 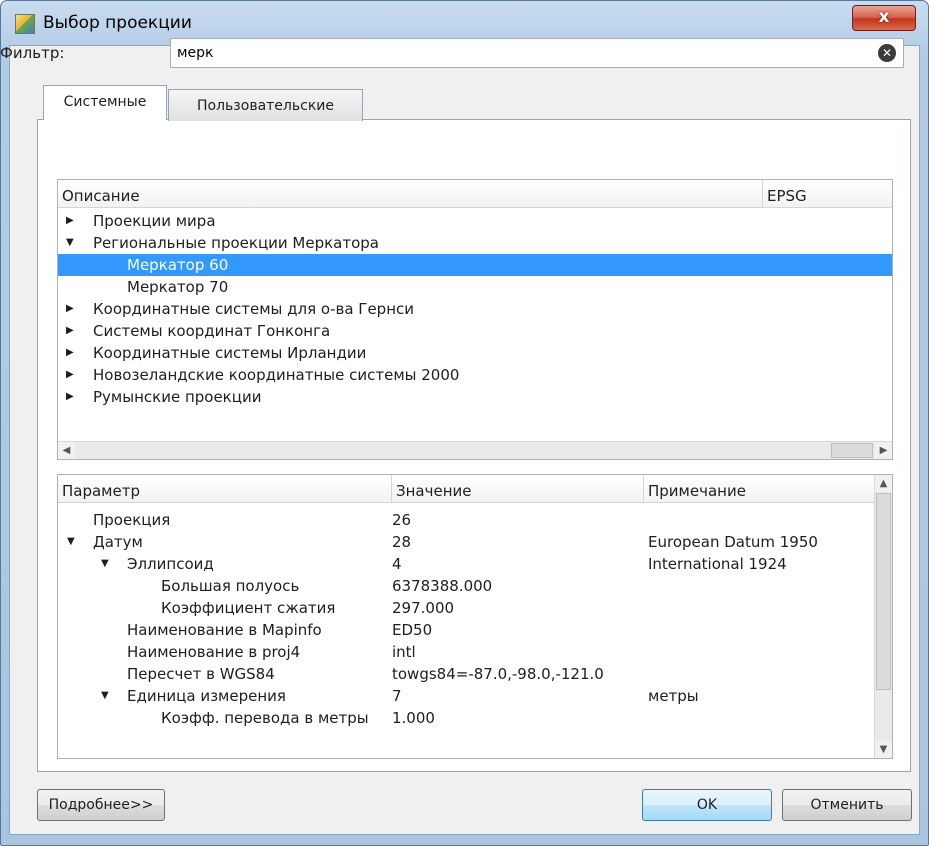 What do you see at coordinates (397, 696) in the screenshot?
I see `param-value: 7` at bounding box center [397, 696].